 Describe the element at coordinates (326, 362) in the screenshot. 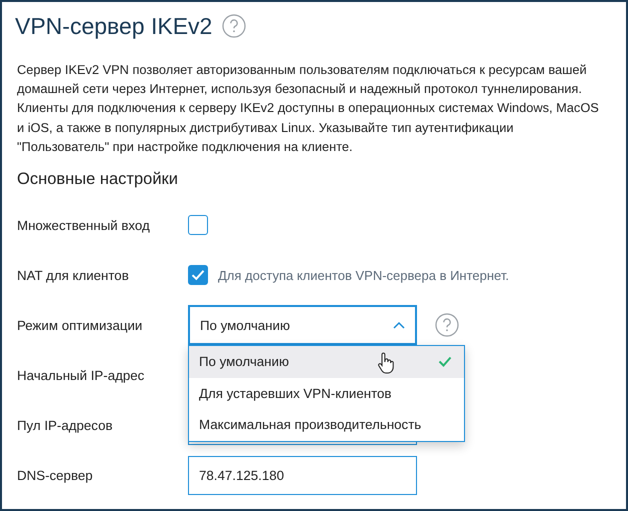

I see `dropdown-option: По умолчанию` at that location.